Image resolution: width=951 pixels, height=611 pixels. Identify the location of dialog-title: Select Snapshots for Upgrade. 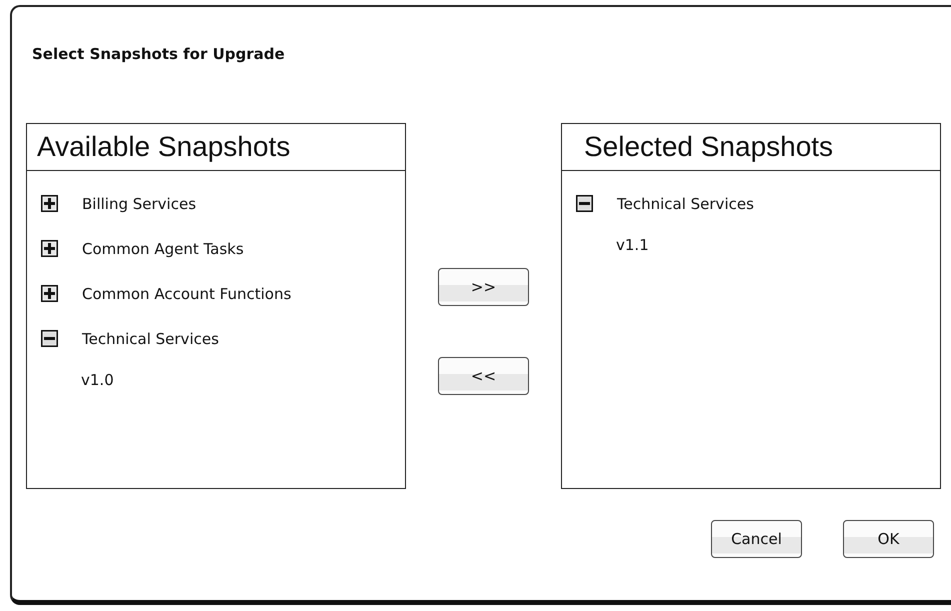
(159, 55).